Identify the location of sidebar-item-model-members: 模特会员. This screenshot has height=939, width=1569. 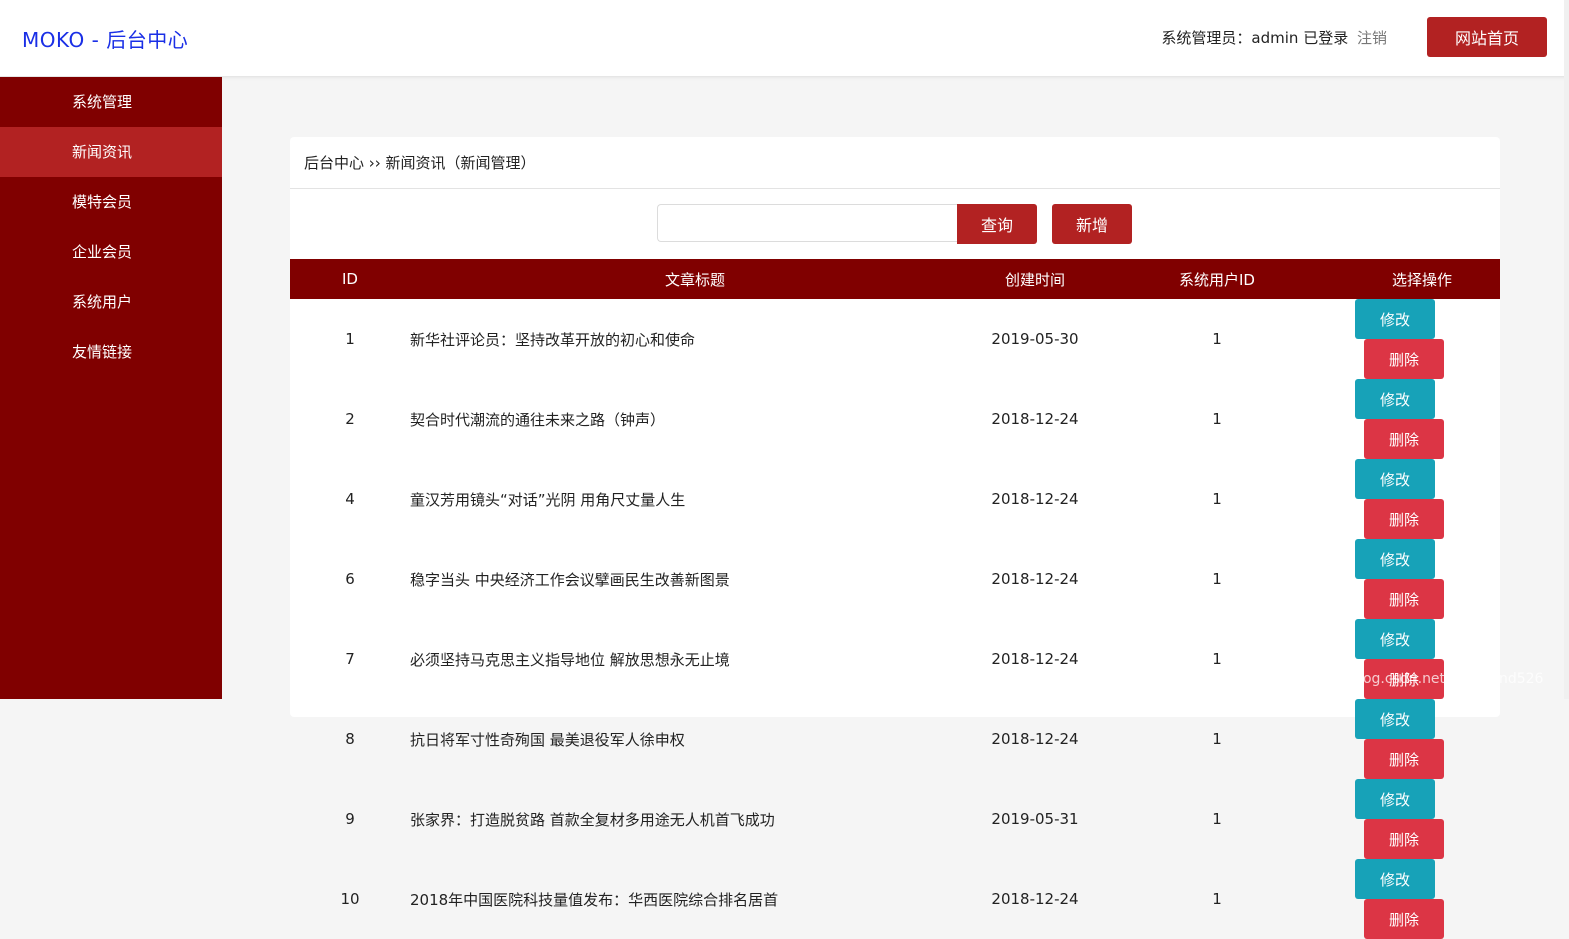
(111, 202).